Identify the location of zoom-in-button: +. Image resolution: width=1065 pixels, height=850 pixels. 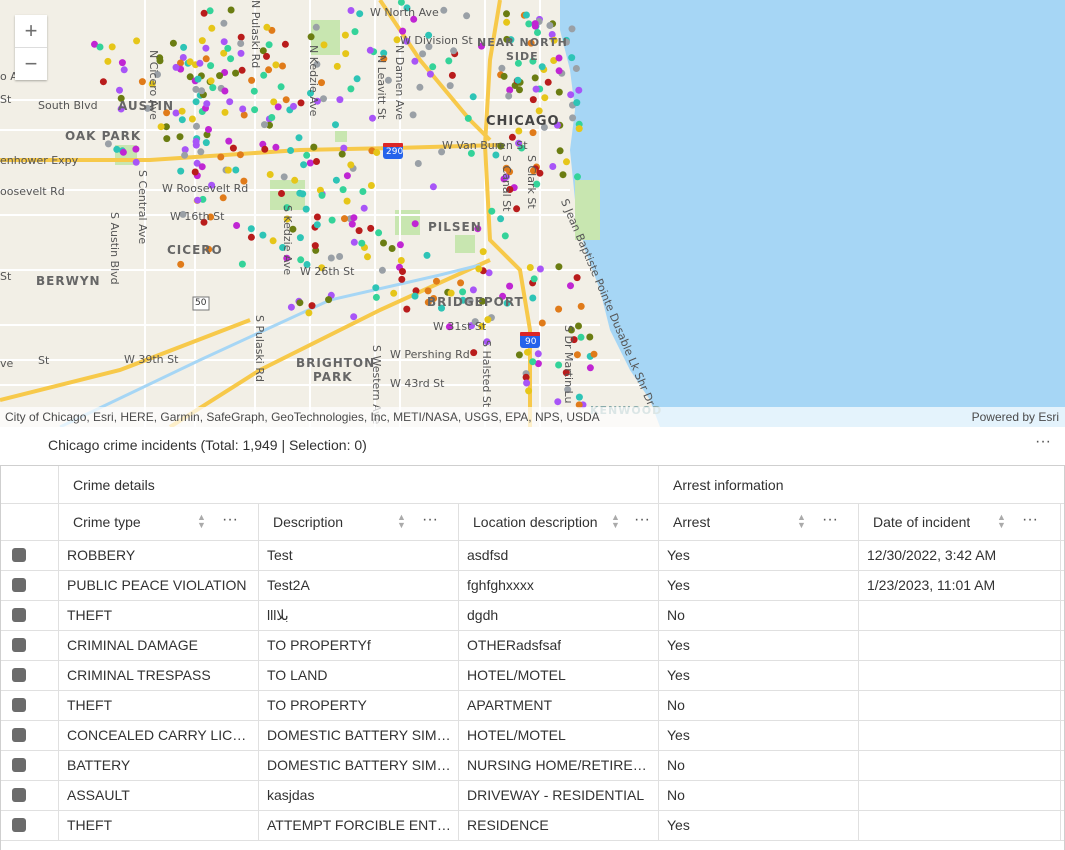
(31, 31).